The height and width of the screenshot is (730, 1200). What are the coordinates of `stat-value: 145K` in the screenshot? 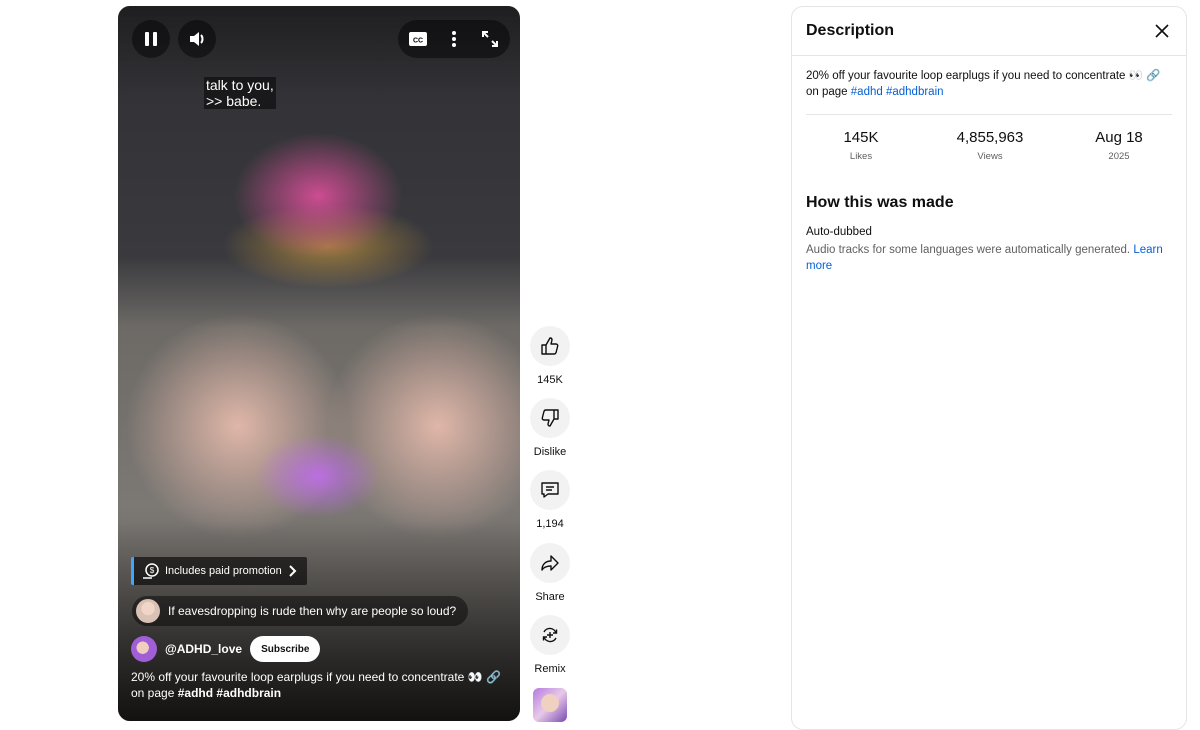 It's located at (861, 137).